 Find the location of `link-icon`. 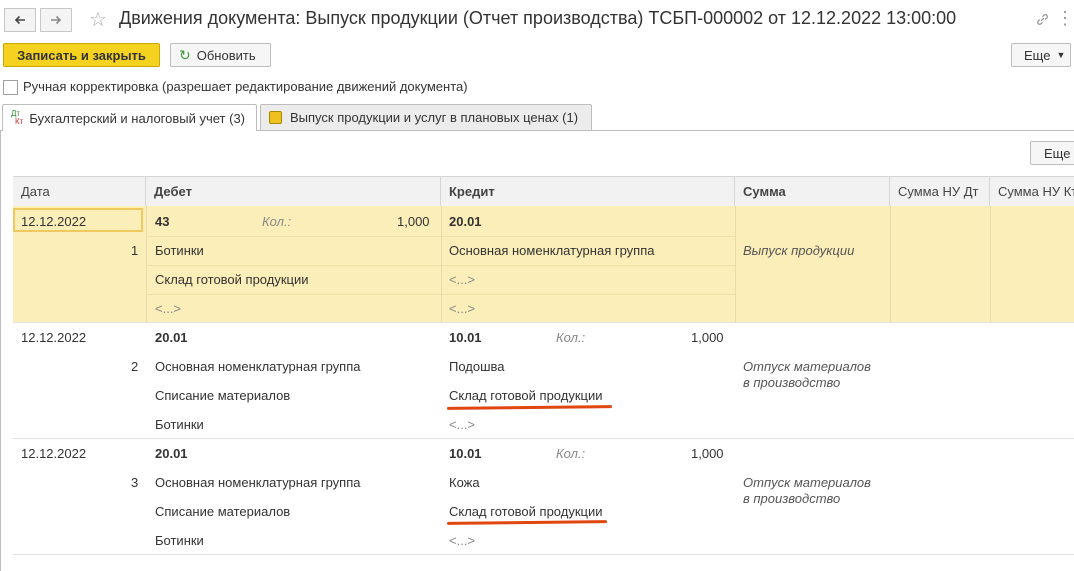

link-icon is located at coordinates (1042, 19).